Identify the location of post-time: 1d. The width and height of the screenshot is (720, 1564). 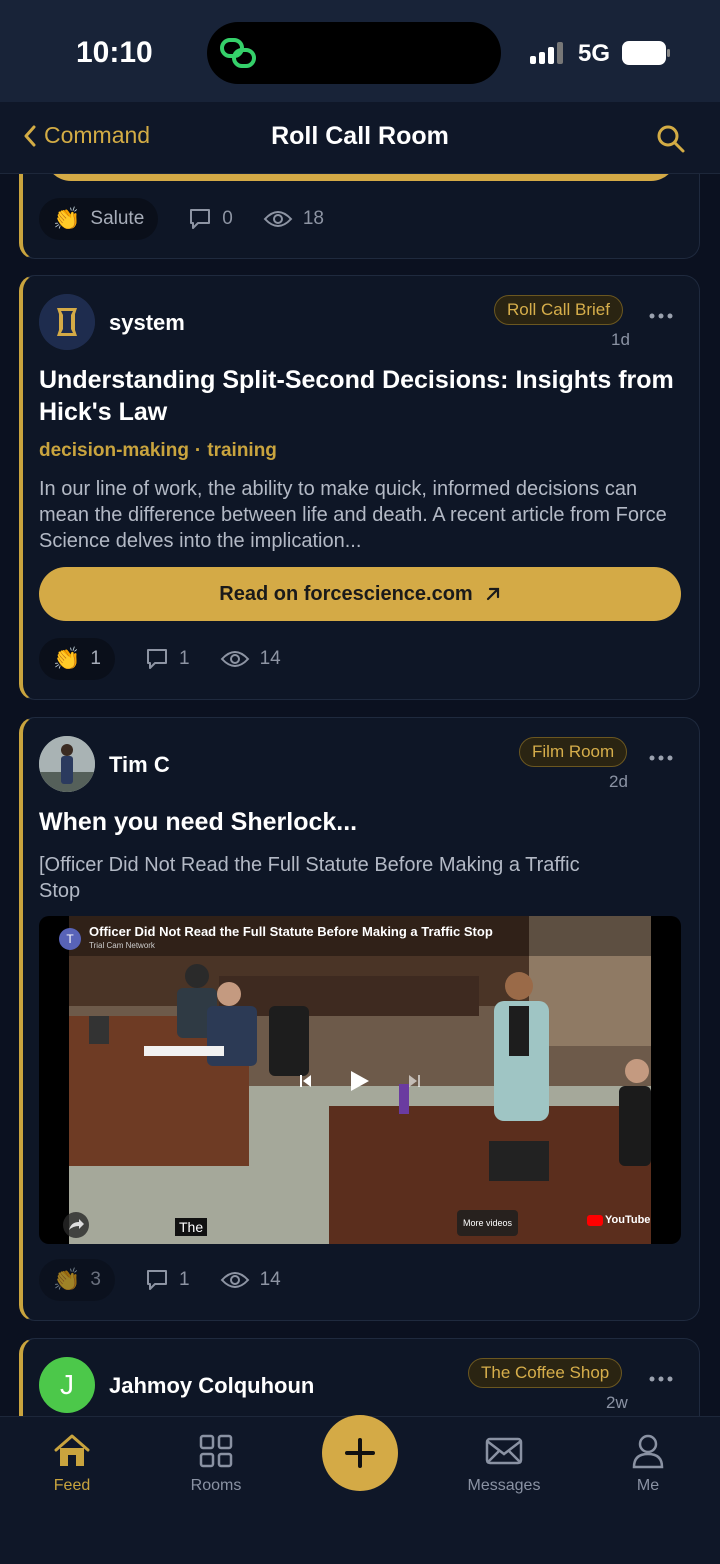
(620, 339).